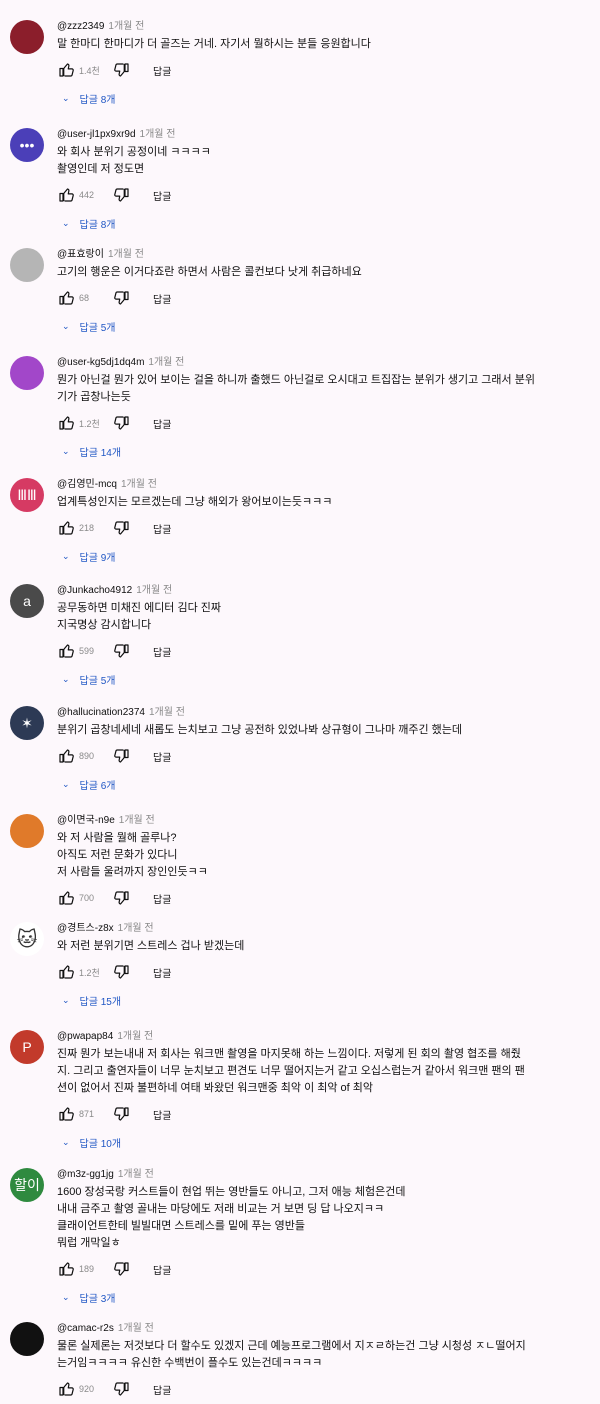  Describe the element at coordinates (327, 784) in the screenshot. I see `view-replies-button: ⌄ 답글 6개` at that location.